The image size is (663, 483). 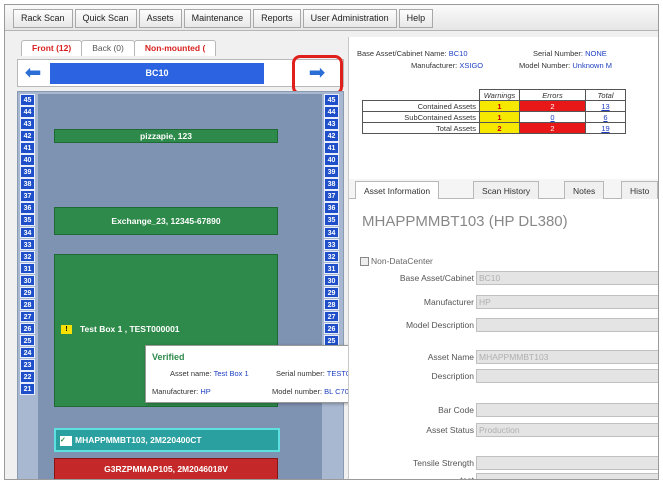 What do you see at coordinates (175, 391) in the screenshot?
I see `tooltip-label: Manufacturer:` at bounding box center [175, 391].